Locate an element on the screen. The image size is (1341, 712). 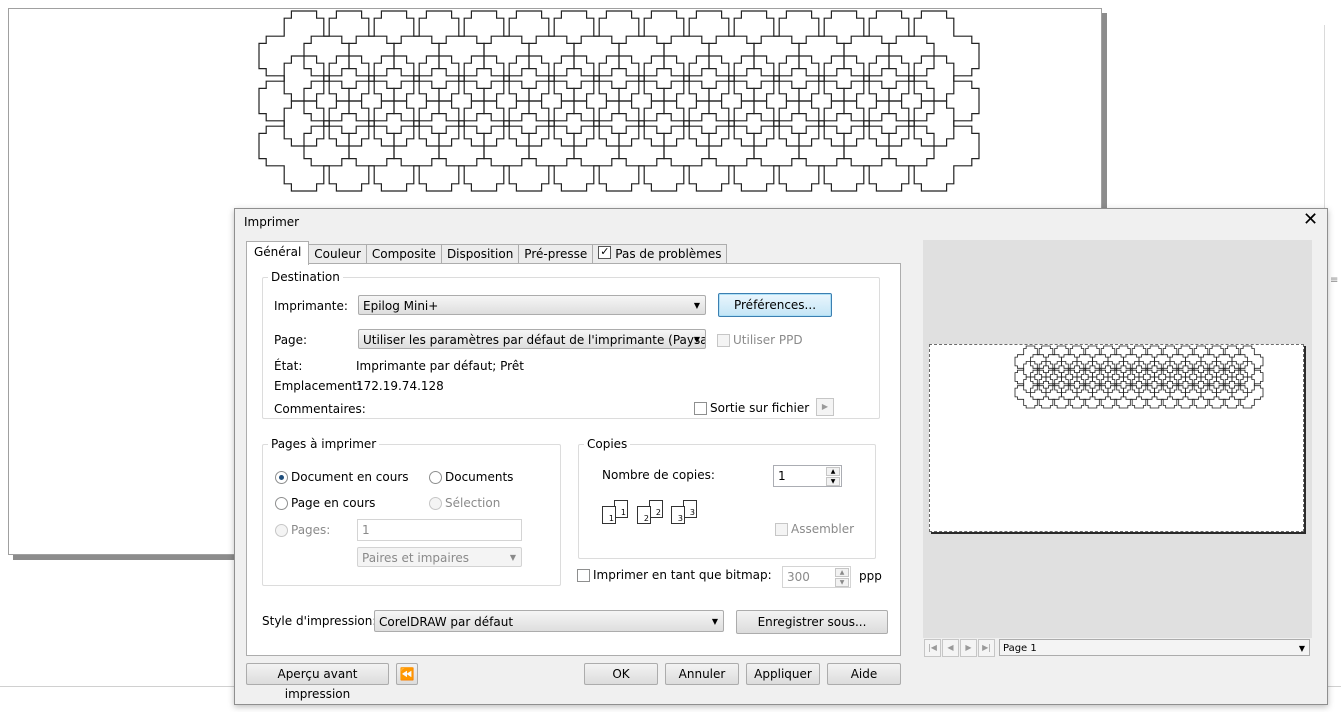
print-to-file-checkbox is located at coordinates (700, 408).